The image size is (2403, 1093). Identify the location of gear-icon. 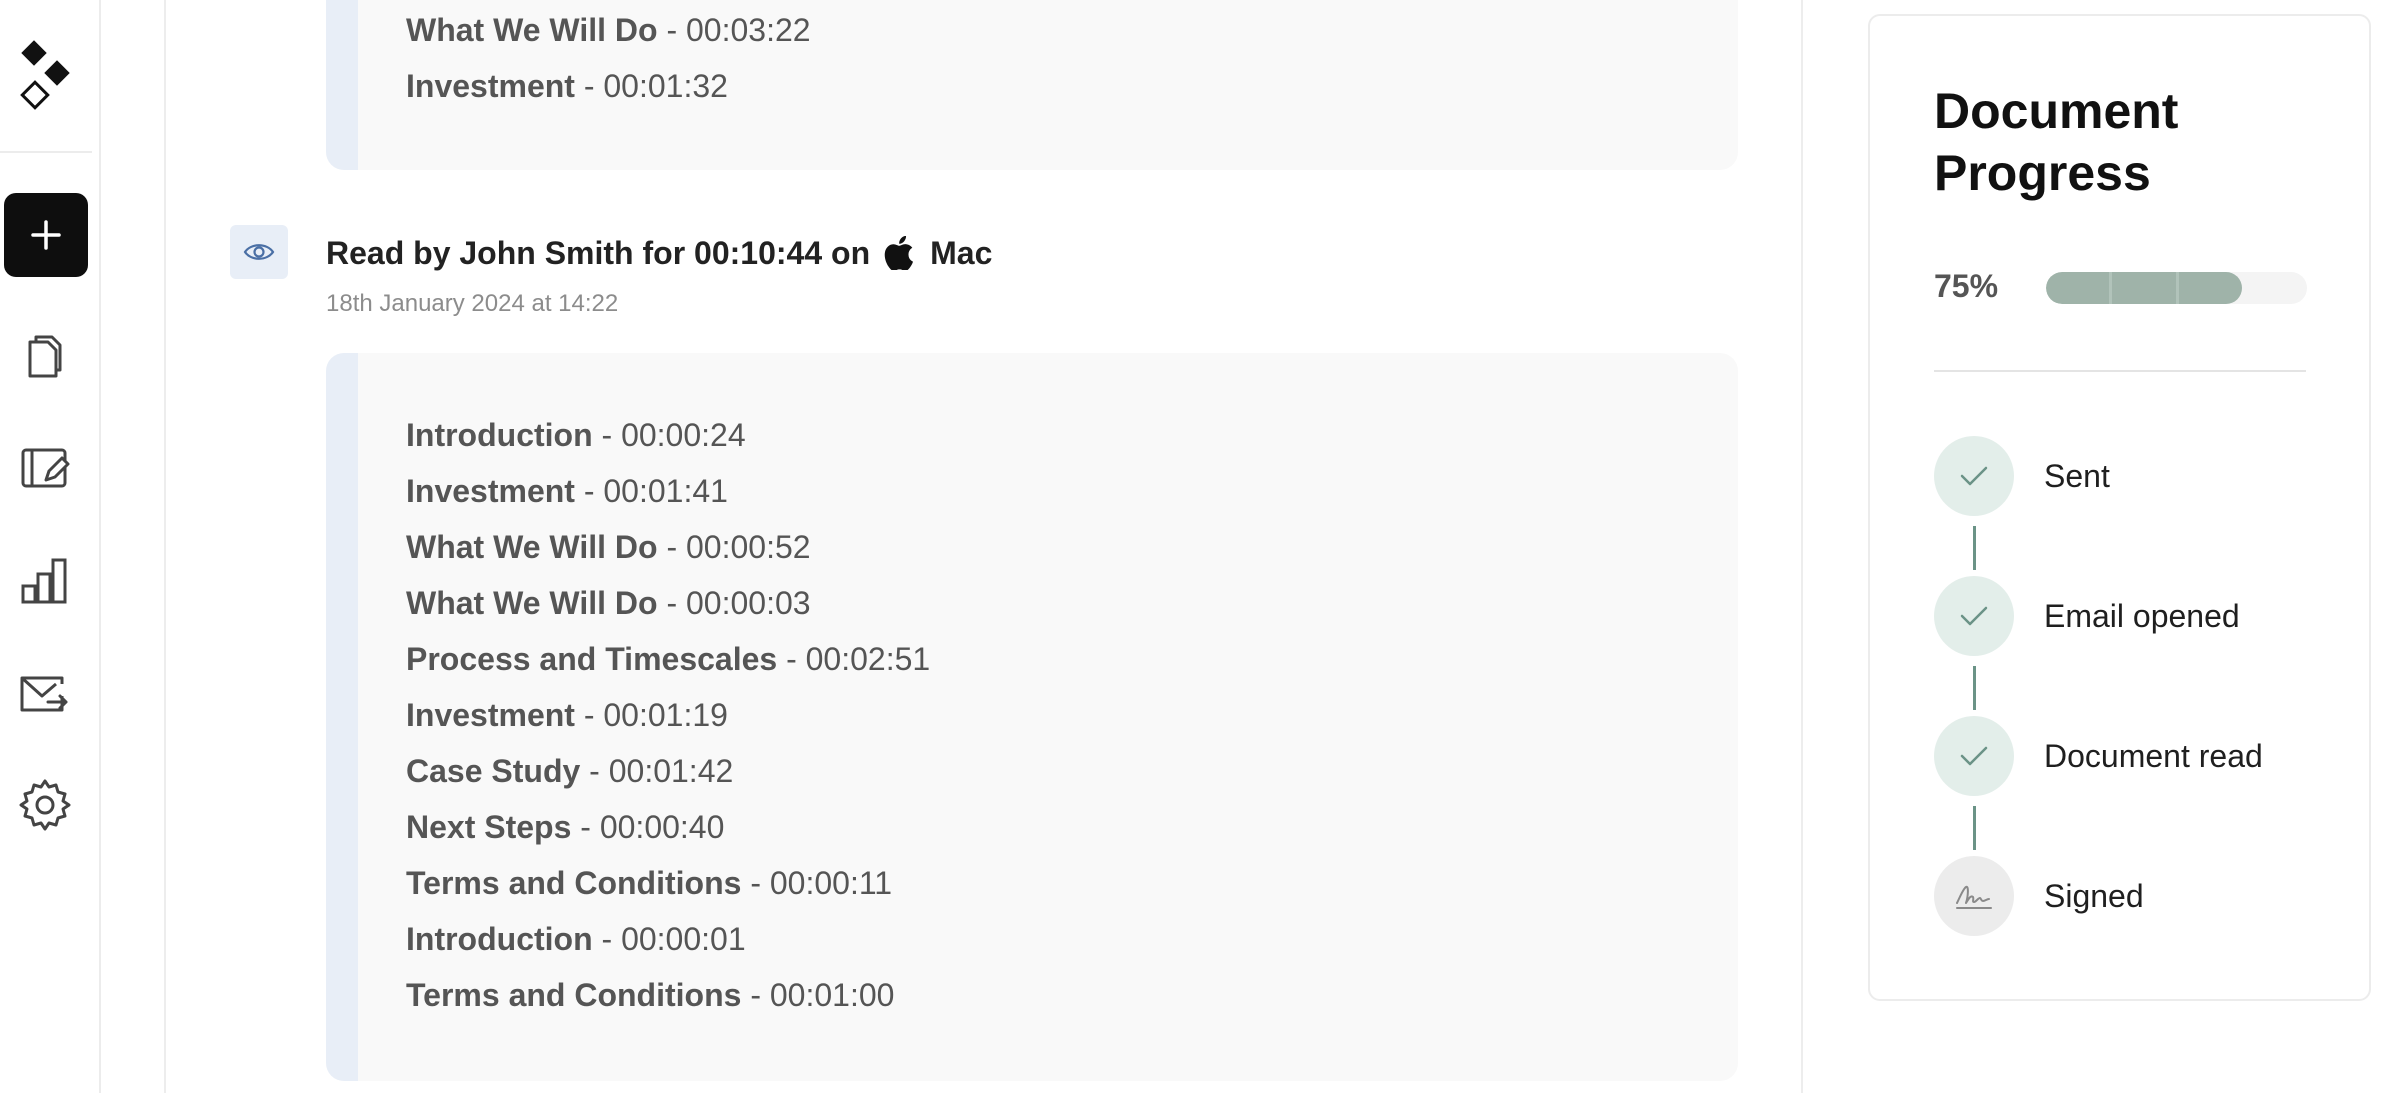
(45, 805).